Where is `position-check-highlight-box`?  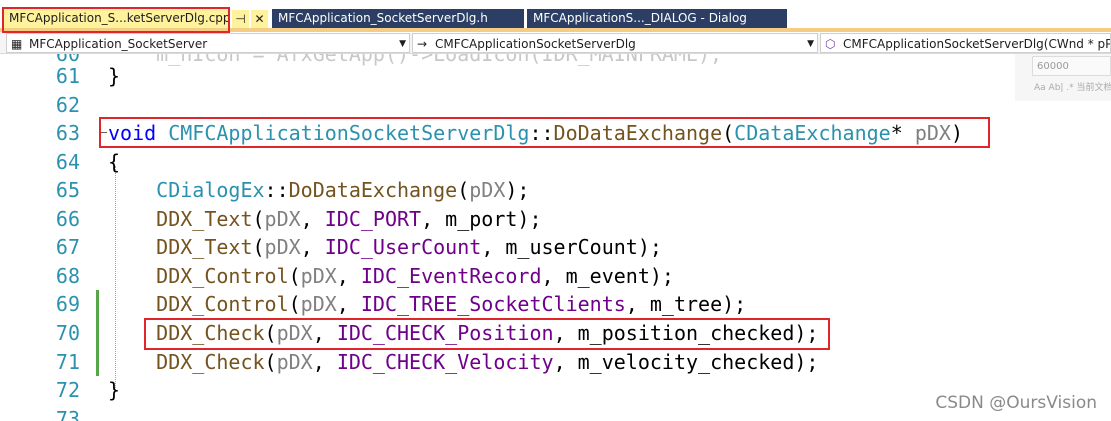 position-check-highlight-box is located at coordinates (487, 334).